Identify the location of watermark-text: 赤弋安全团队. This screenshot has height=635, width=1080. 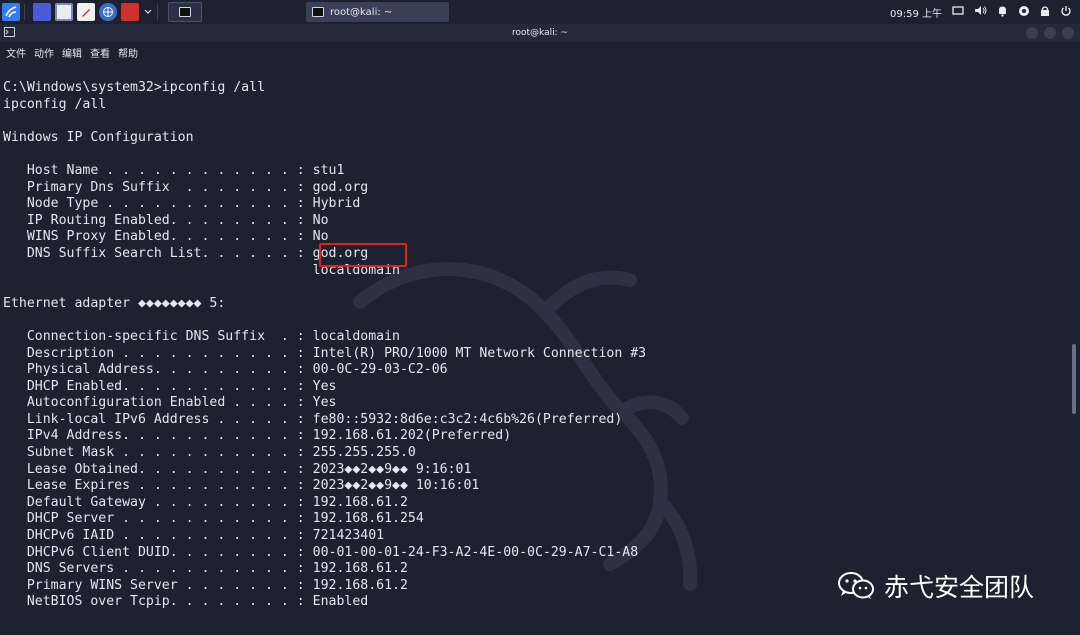
(959, 587).